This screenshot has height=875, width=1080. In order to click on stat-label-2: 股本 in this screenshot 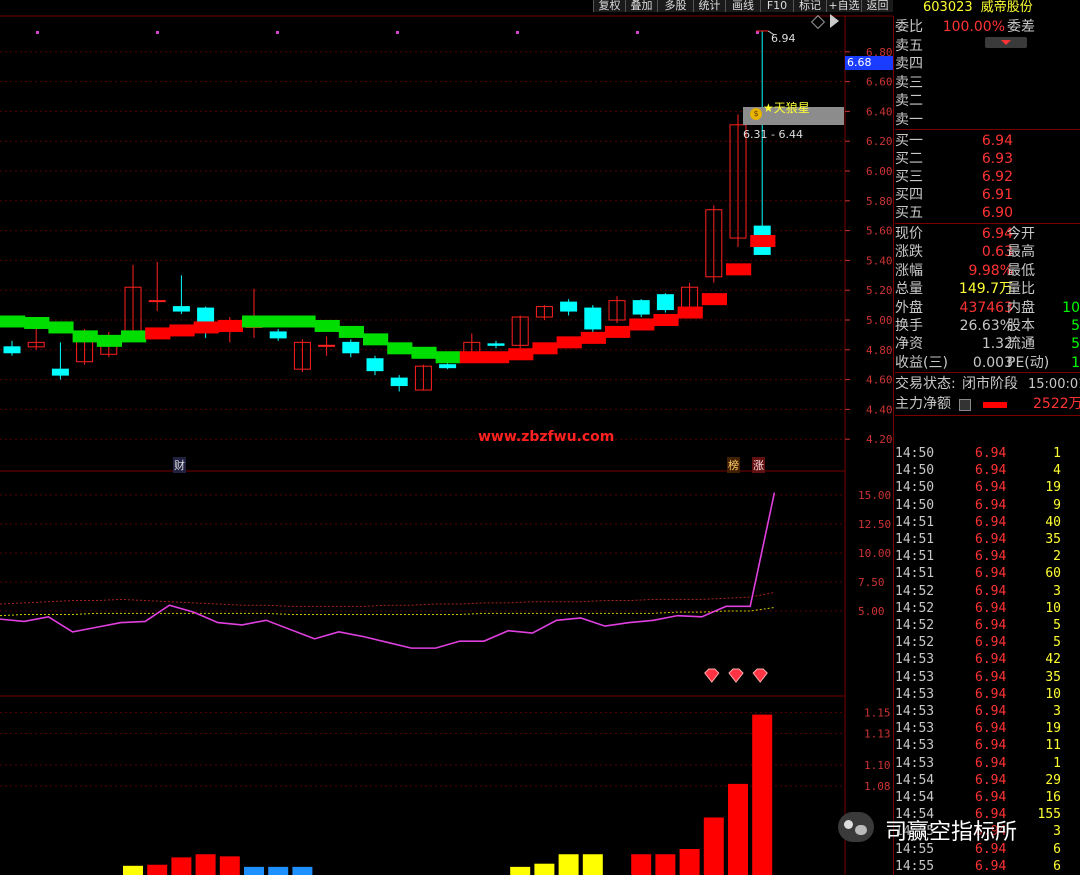, I will do `click(1021, 326)`.